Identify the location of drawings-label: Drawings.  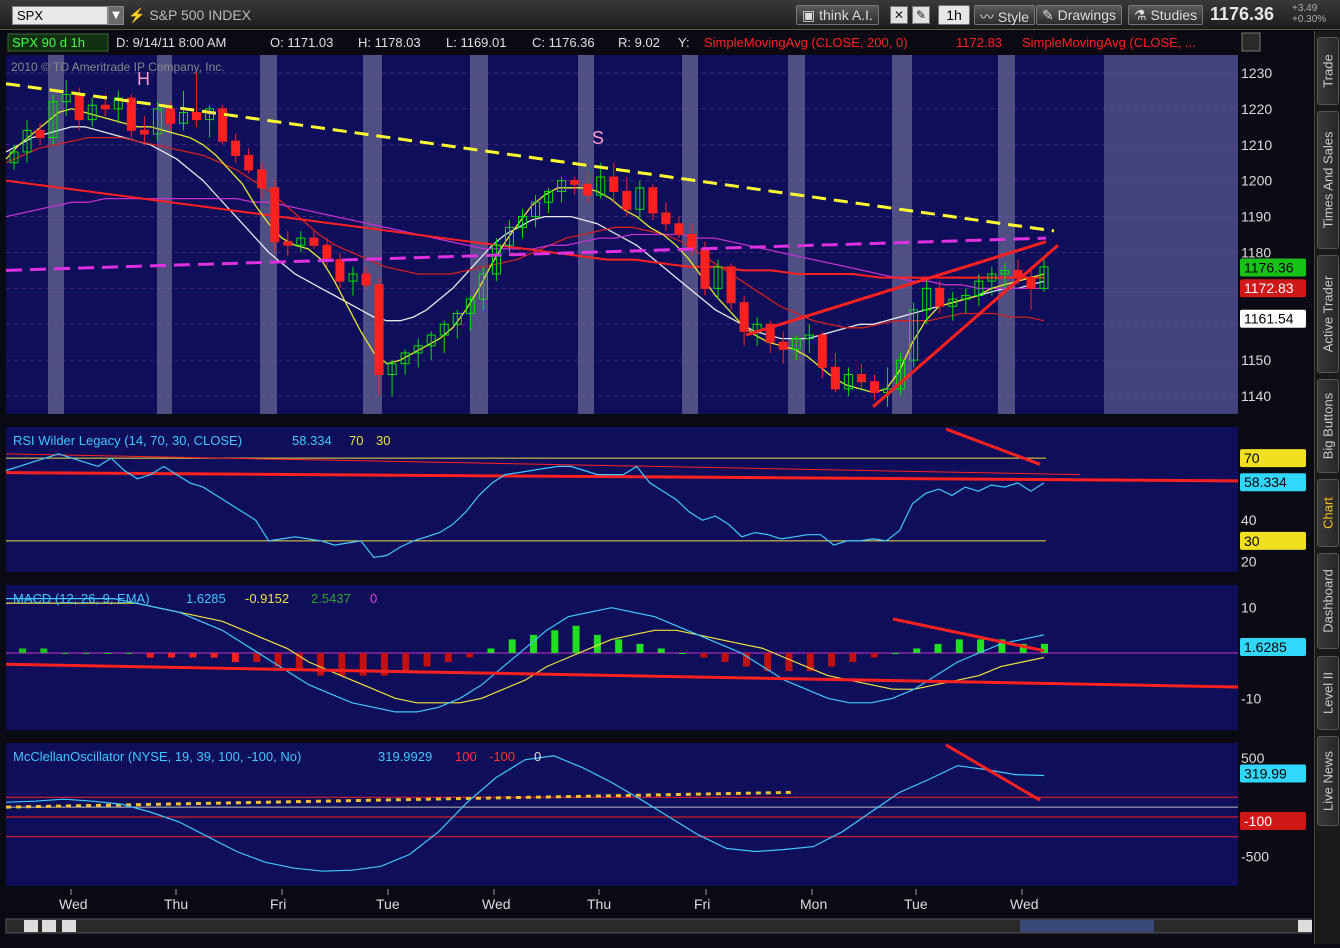
(1086, 15).